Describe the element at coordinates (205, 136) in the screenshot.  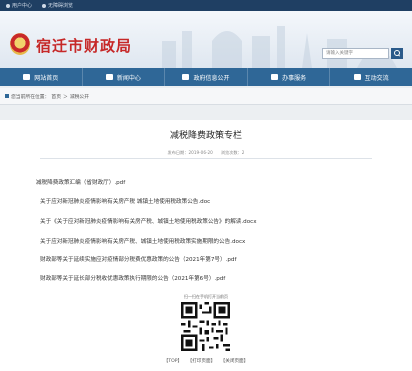
I see `page-title: 减税降费政策专栏` at that location.